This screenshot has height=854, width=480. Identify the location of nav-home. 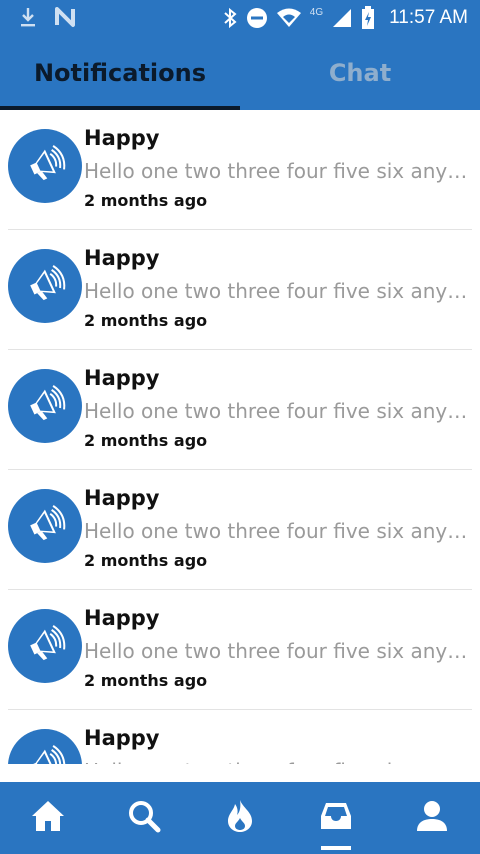
(48, 818).